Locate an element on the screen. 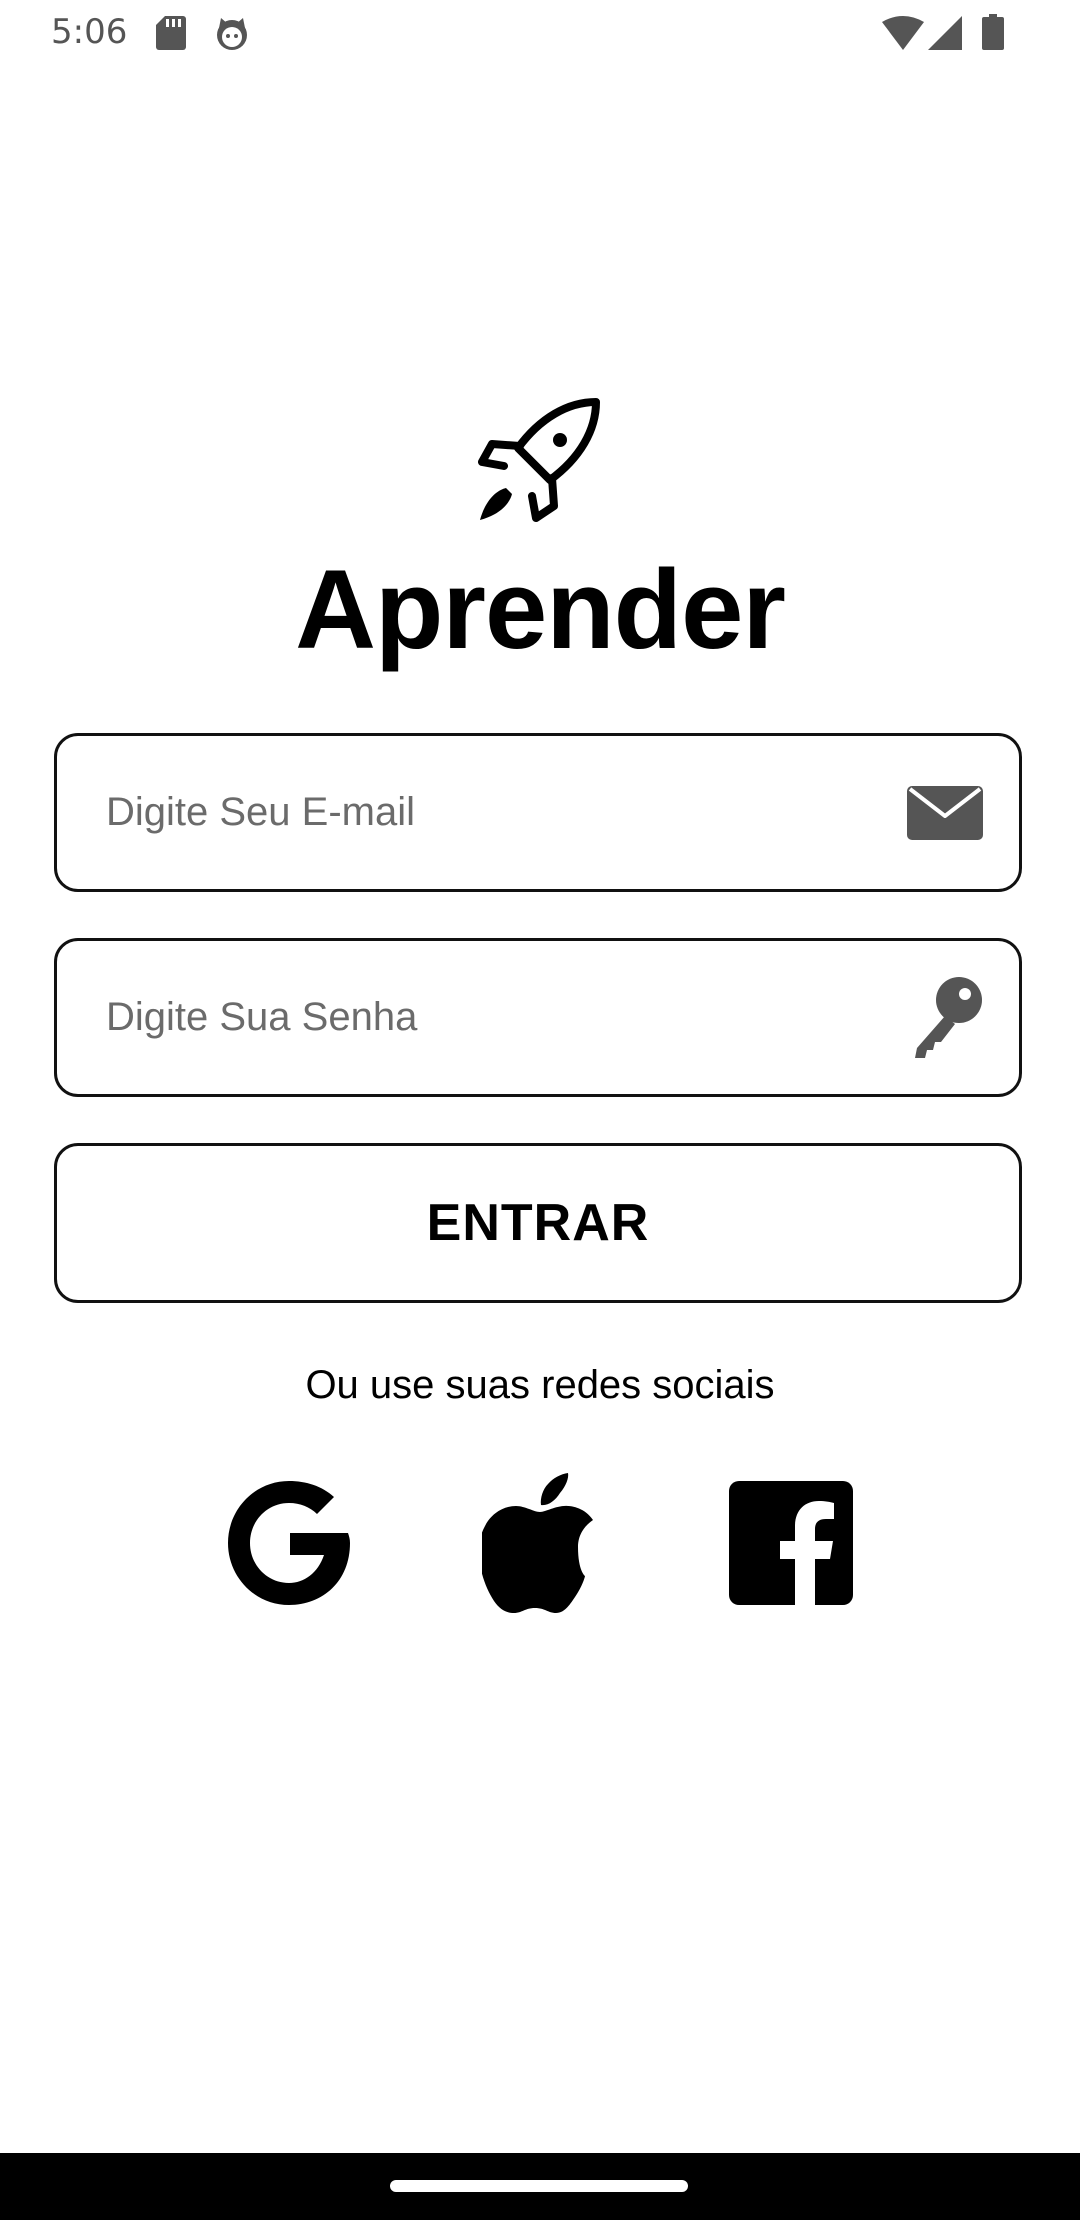 The width and height of the screenshot is (1080, 2220). email-field is located at coordinates (538, 812).